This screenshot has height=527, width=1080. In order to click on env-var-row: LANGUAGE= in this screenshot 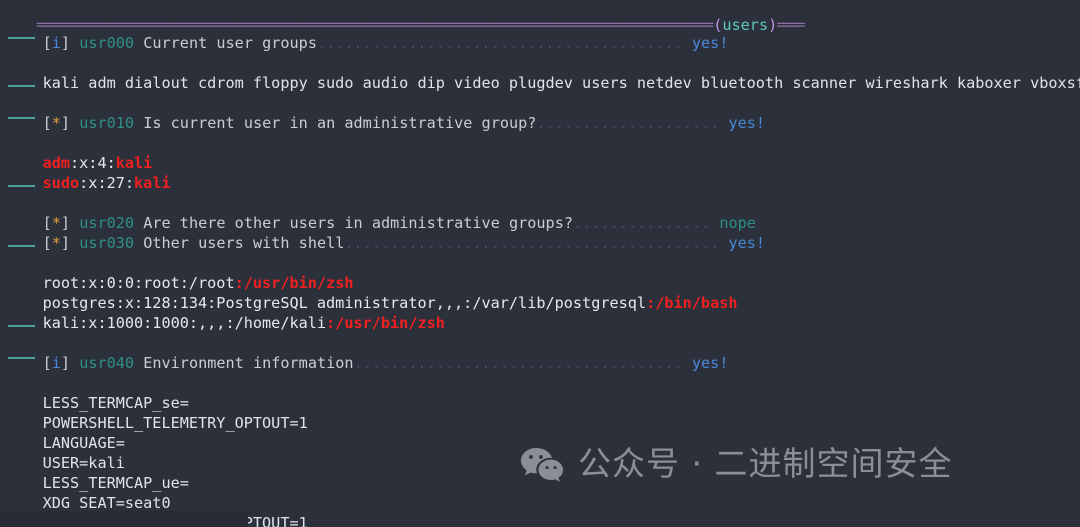, I will do `click(65, 432)`.